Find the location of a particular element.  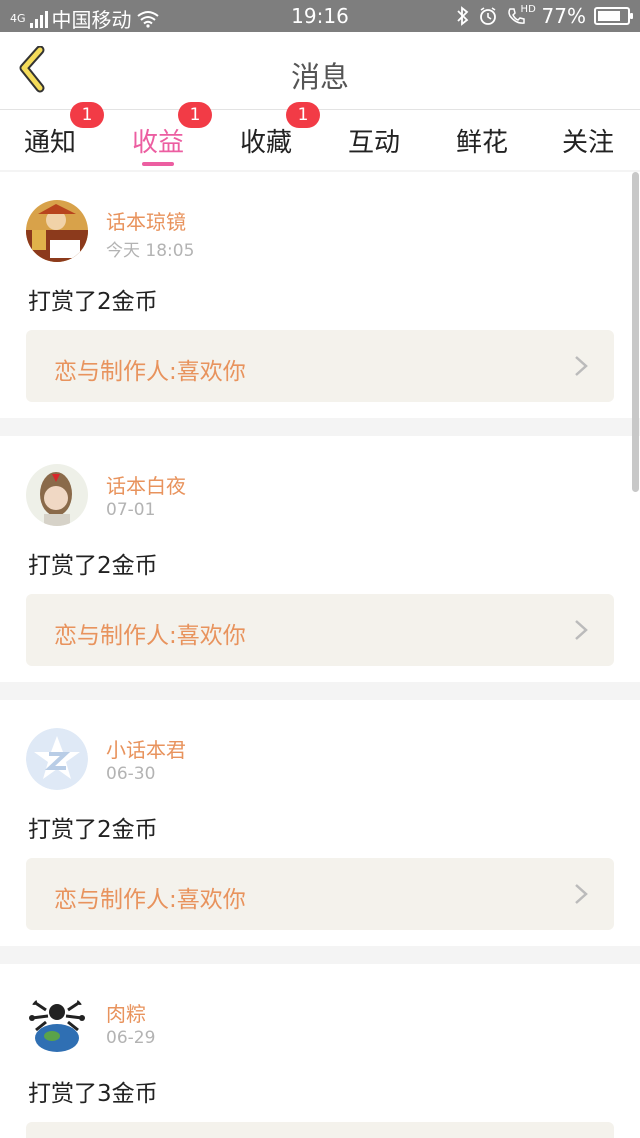

tab-label: 收益 is located at coordinates (157, 143).